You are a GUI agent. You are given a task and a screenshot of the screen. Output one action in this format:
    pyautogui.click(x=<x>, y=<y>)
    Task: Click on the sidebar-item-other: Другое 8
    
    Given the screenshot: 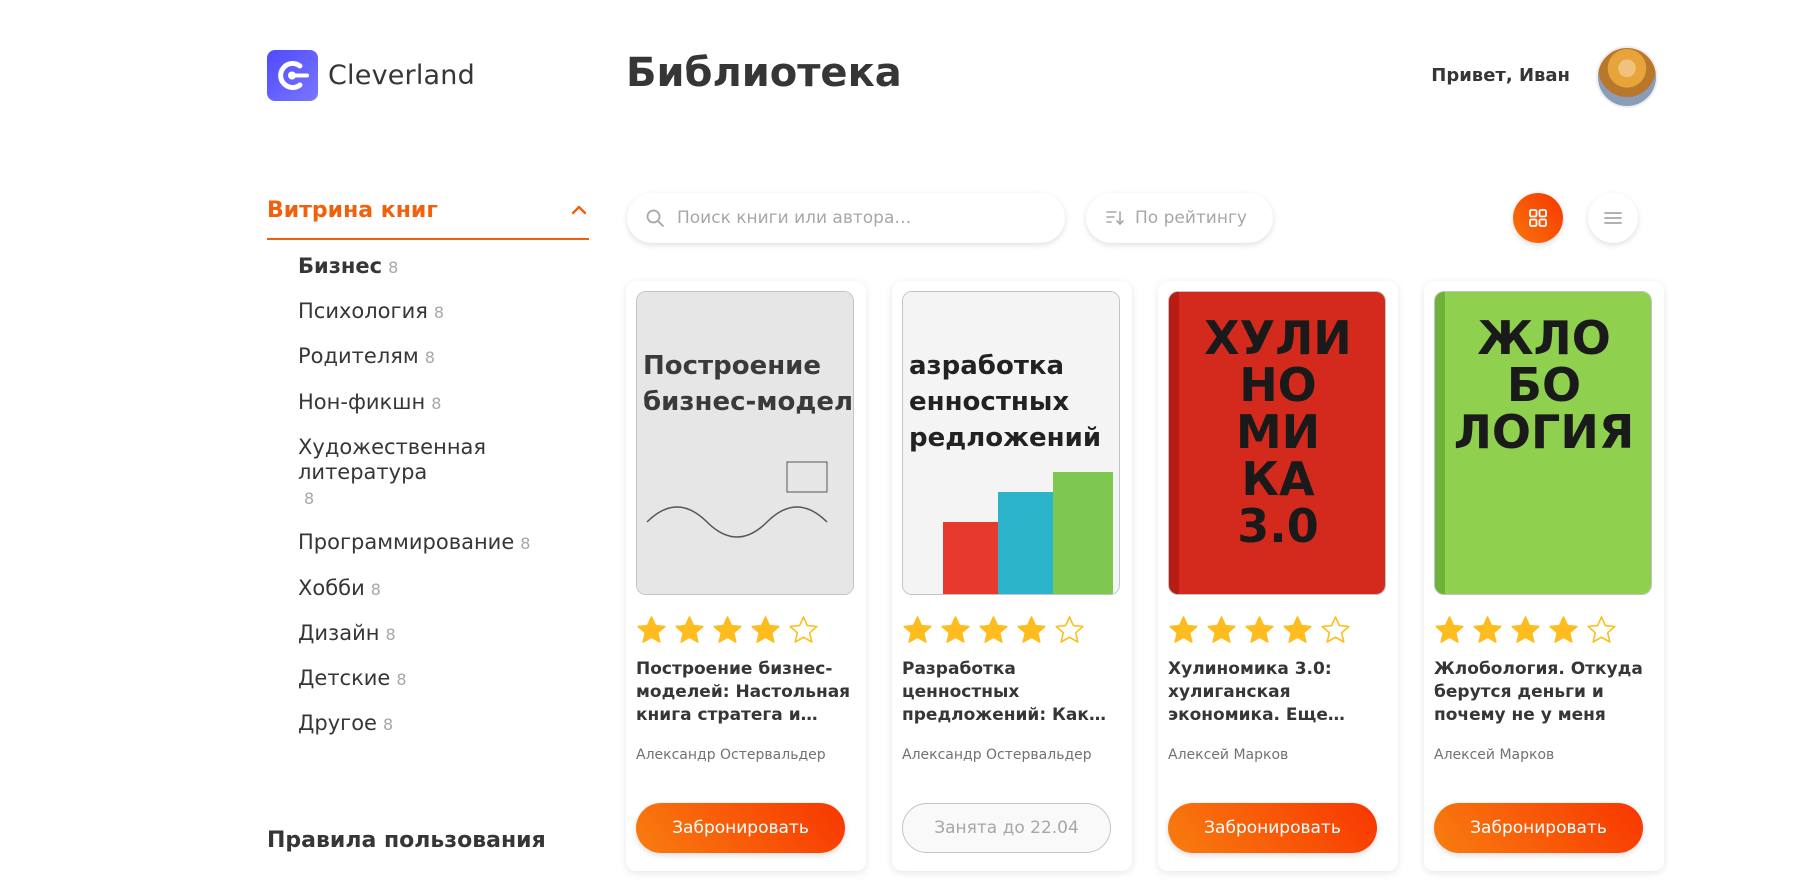 What is the action you would take?
    pyautogui.click(x=443, y=723)
    